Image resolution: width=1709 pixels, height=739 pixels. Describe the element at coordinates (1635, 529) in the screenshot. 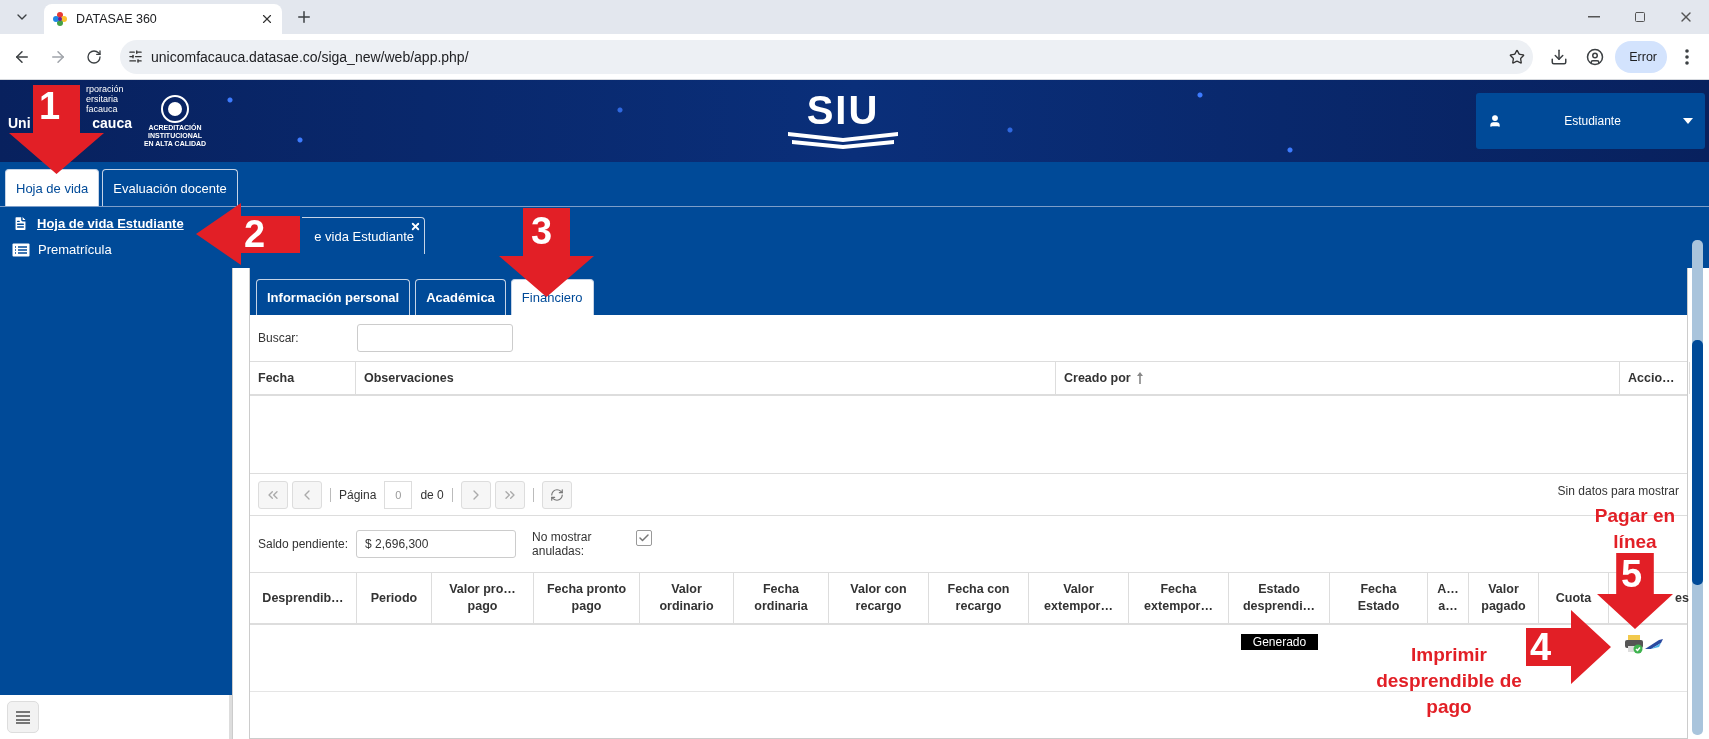

I see `callout-caption: Pagar en línea` at that location.